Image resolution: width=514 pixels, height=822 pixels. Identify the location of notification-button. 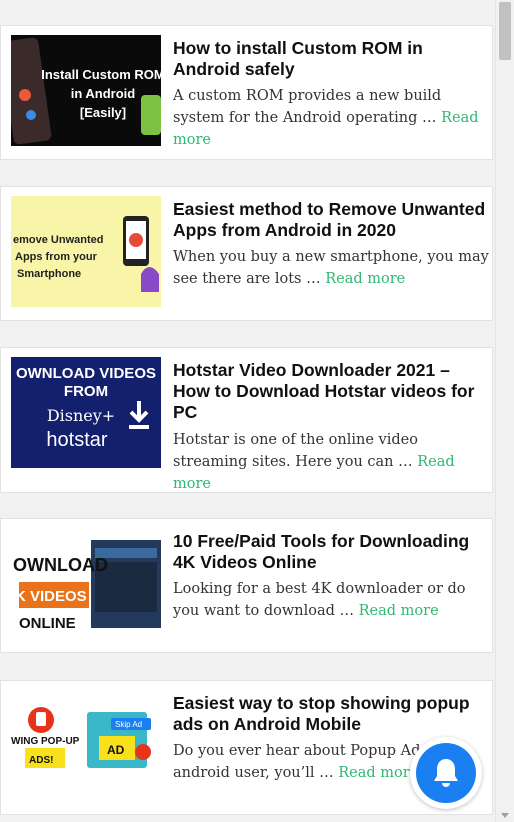
(446, 773).